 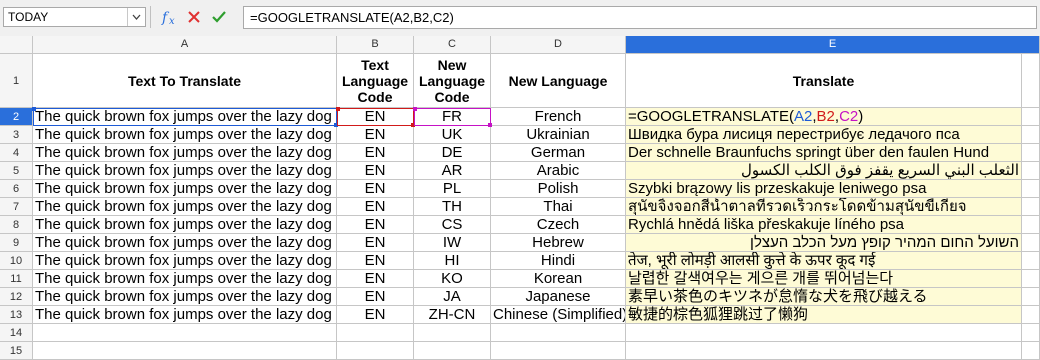 What do you see at coordinates (824, 279) in the screenshot?
I see `cell-e11: 날렵한 갈색여우는 게으른 개를 뛰어넘는다` at bounding box center [824, 279].